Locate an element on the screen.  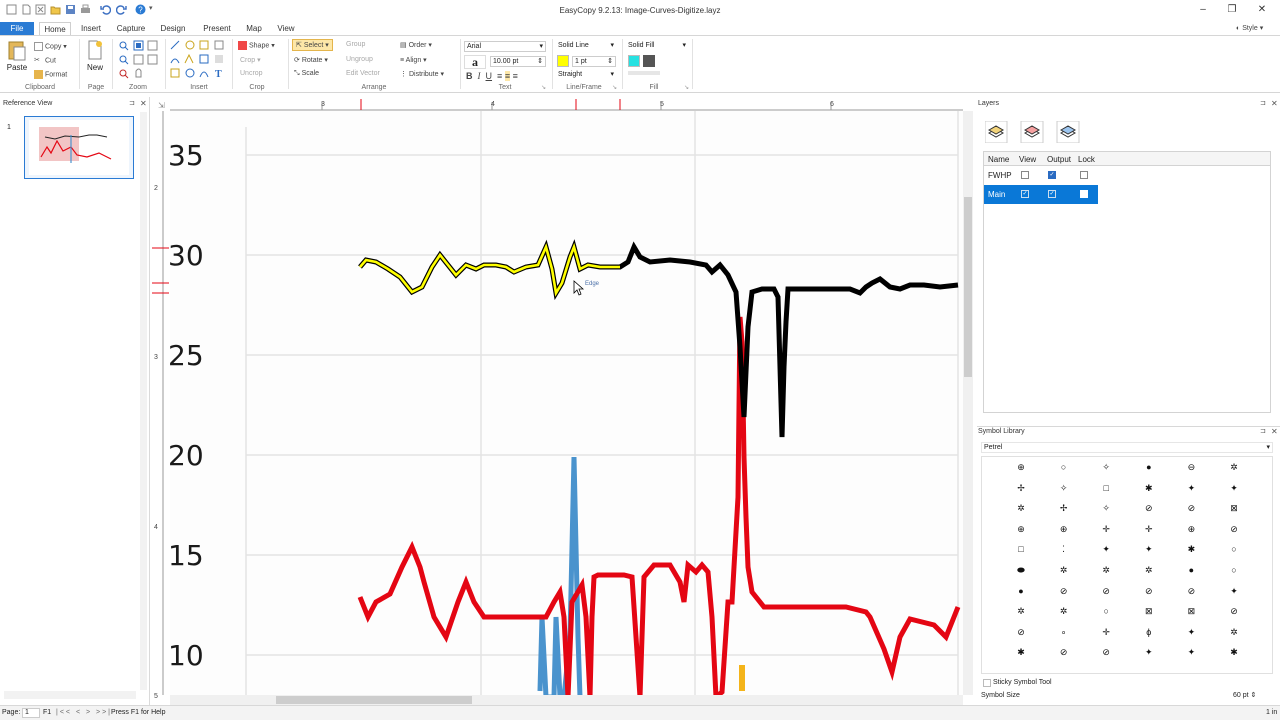
order-button: ▤ Order ▾ is located at coordinates (416, 45).